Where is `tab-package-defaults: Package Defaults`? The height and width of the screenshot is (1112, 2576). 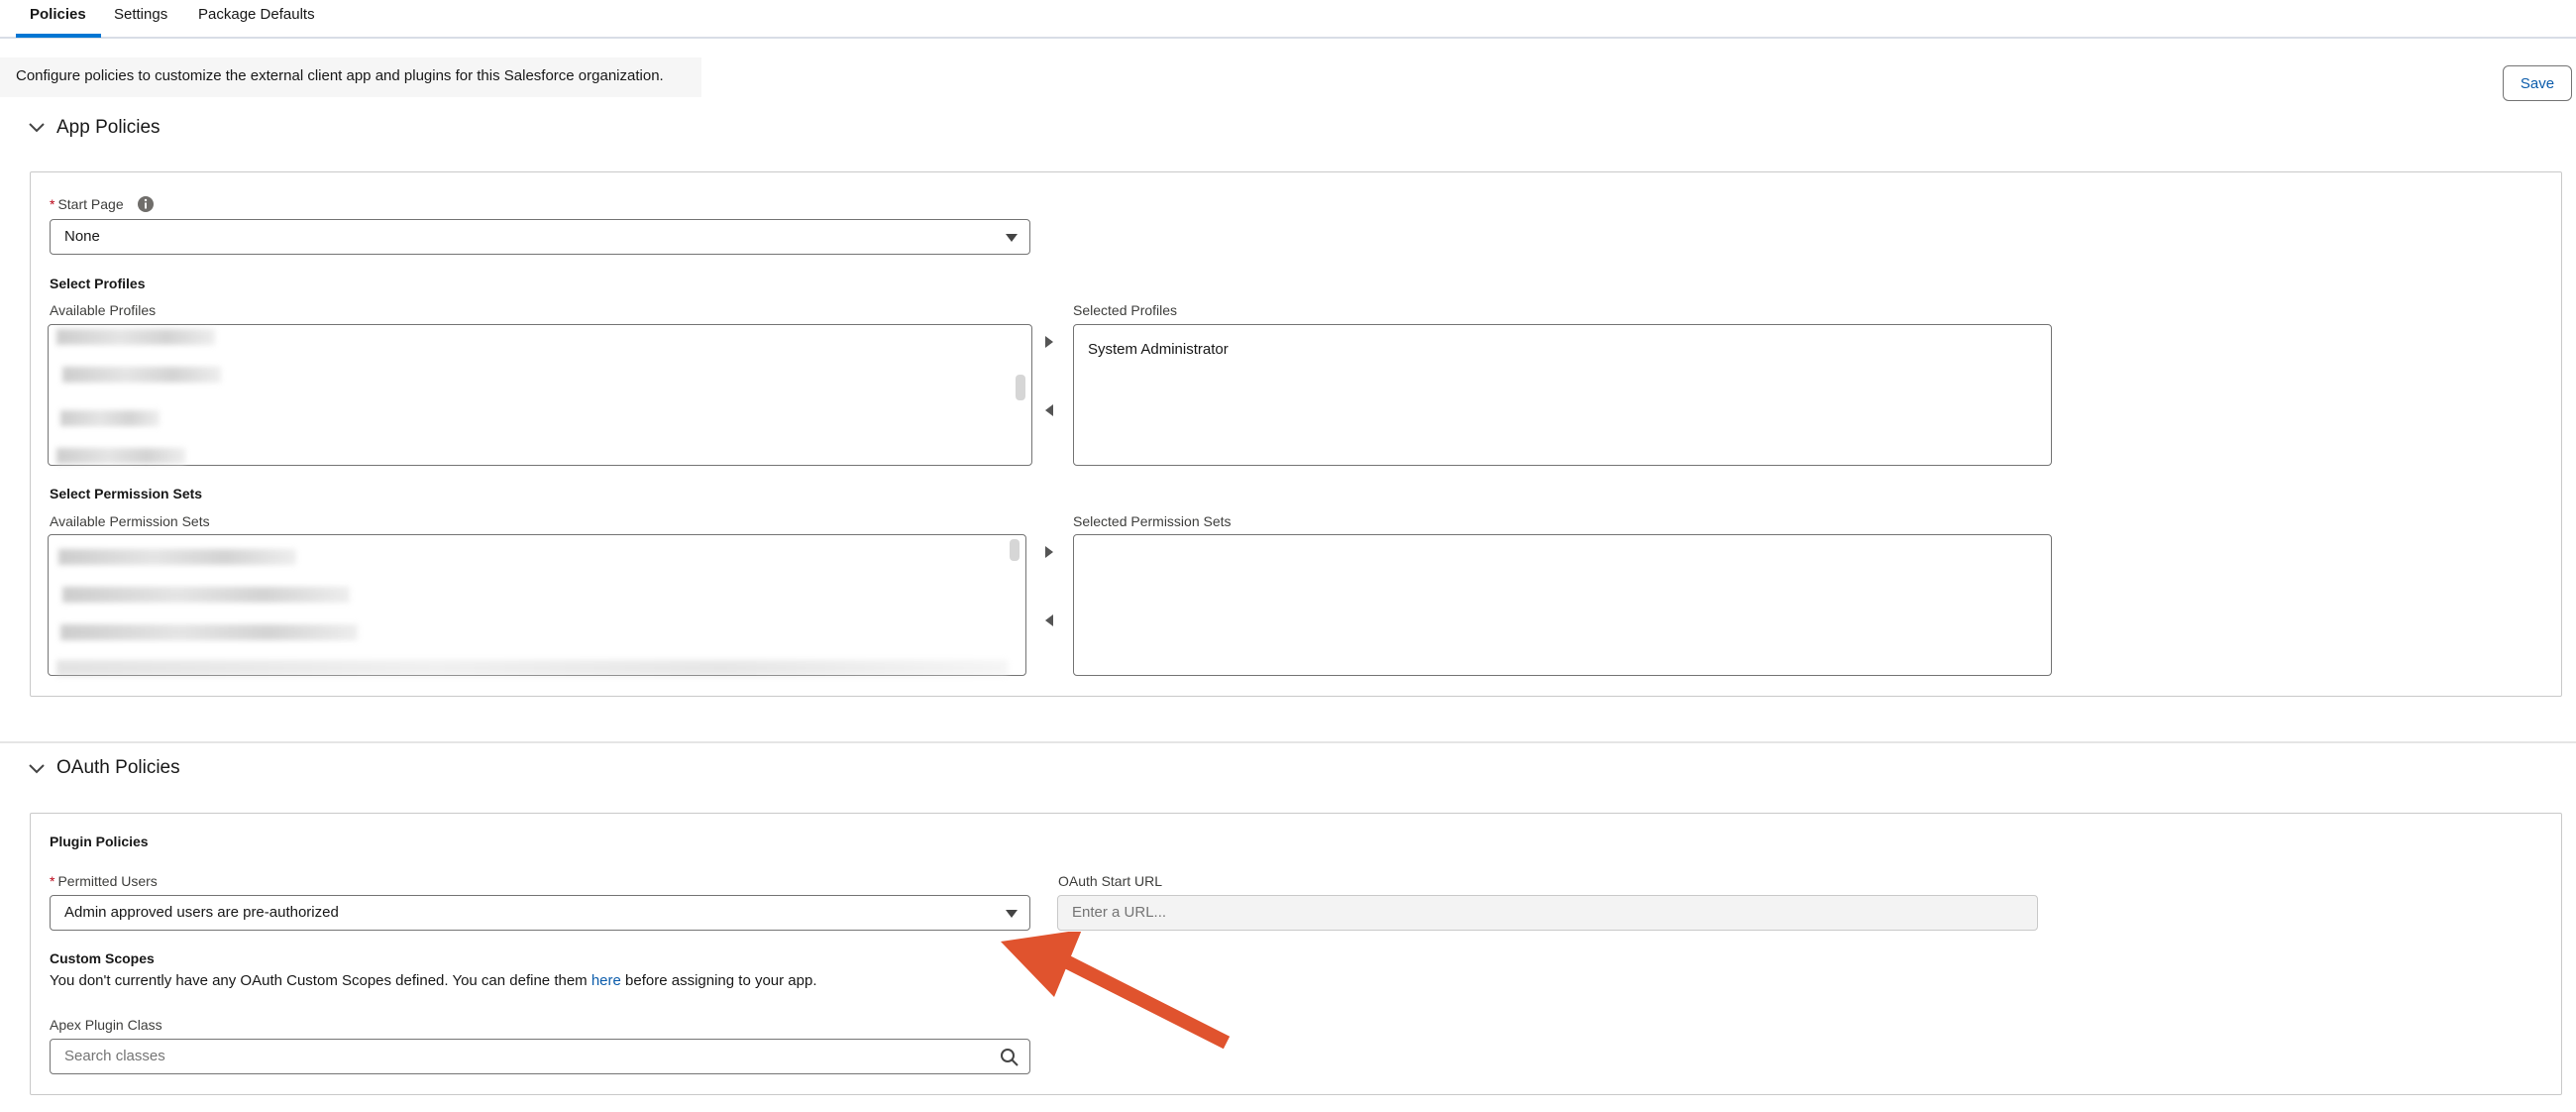 tab-package-defaults: Package Defaults is located at coordinates (257, 14).